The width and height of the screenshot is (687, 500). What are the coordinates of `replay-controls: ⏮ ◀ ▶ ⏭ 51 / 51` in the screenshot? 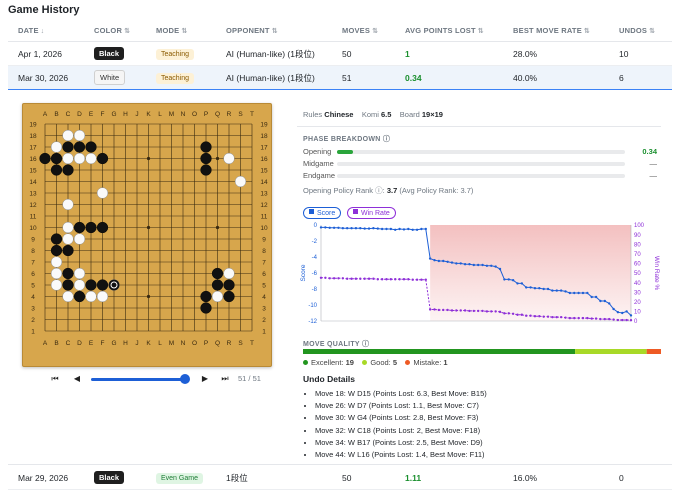 It's located at (164, 380).